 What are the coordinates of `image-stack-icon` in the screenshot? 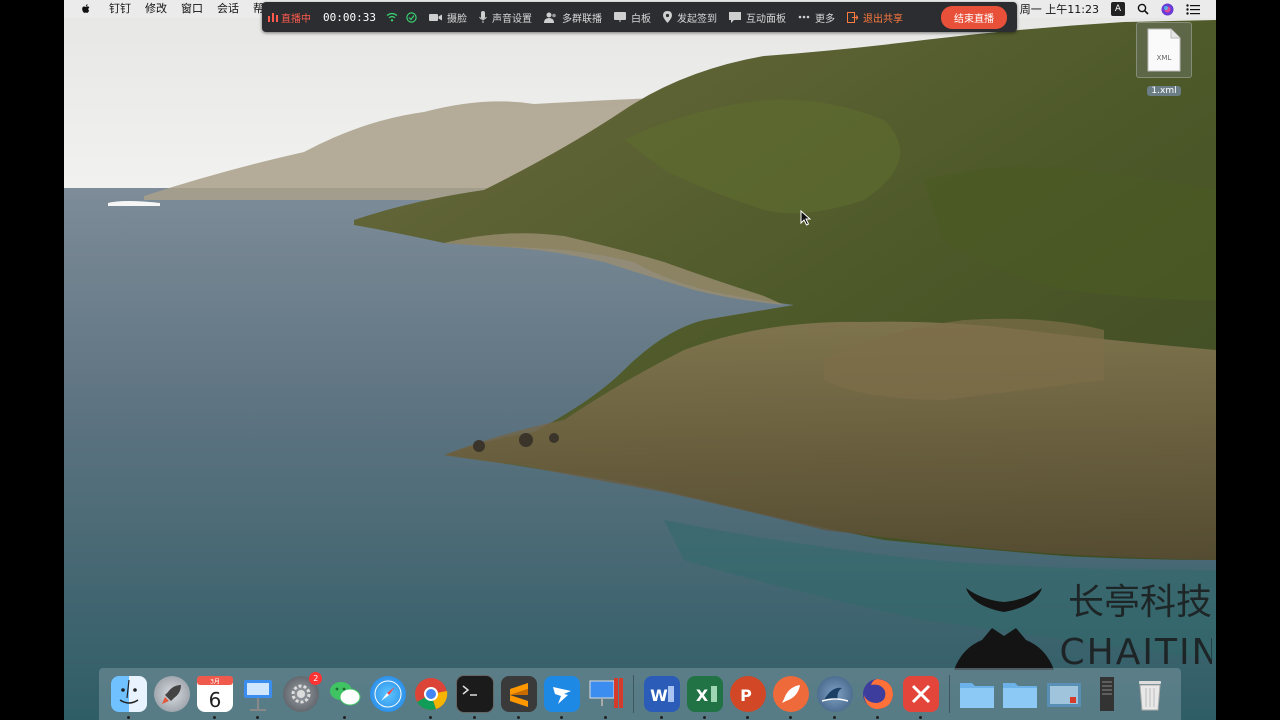 It's located at (1063, 695).